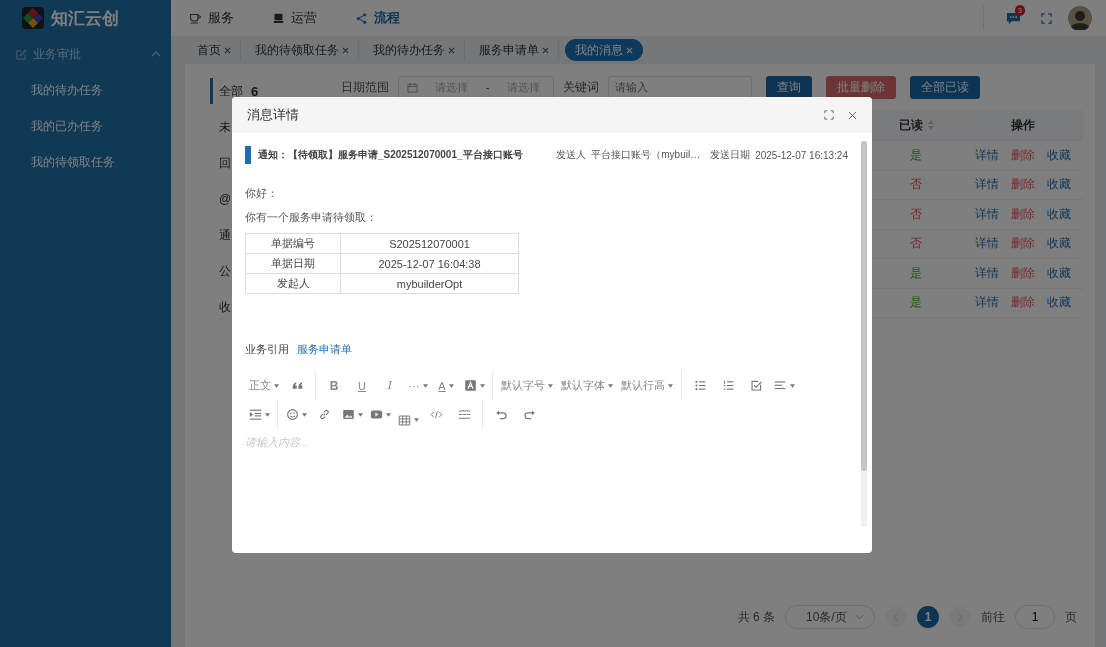 This screenshot has width=1106, height=647. Describe the element at coordinates (945, 87) in the screenshot. I see `filter-button: 全部已读` at that location.